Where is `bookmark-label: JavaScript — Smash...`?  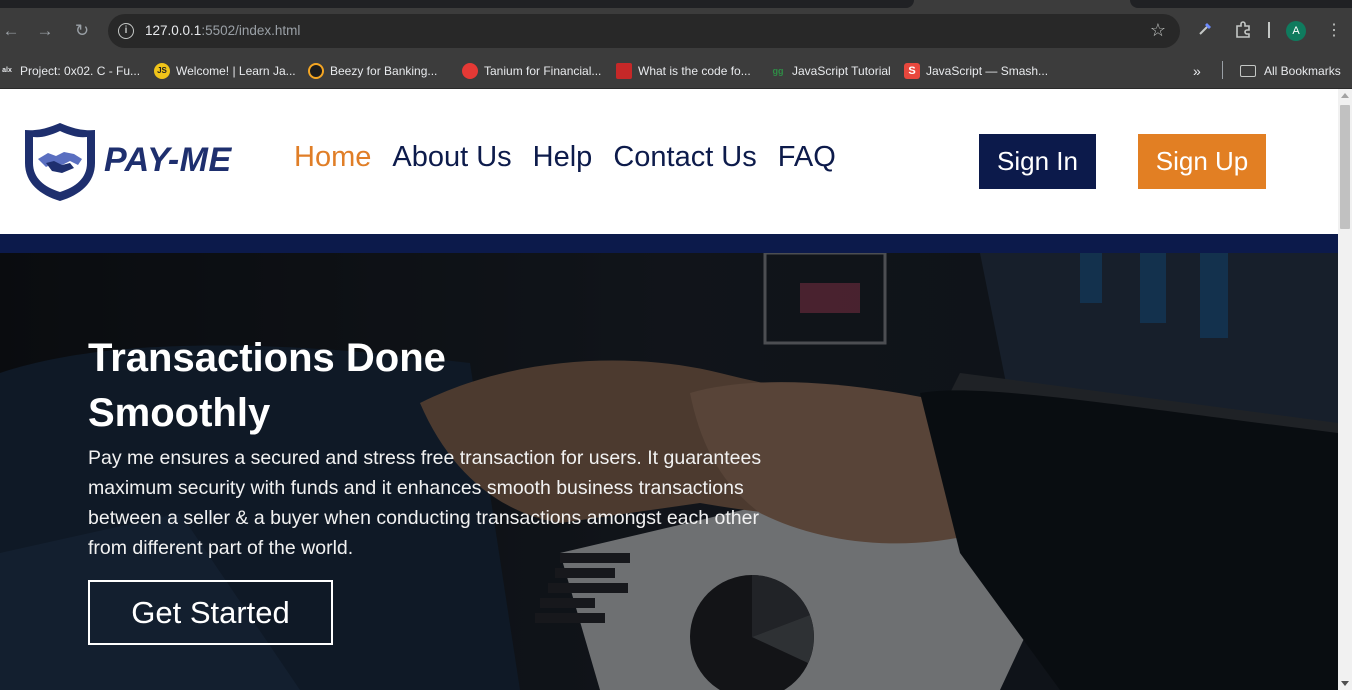 bookmark-label: JavaScript — Smash... is located at coordinates (987, 71).